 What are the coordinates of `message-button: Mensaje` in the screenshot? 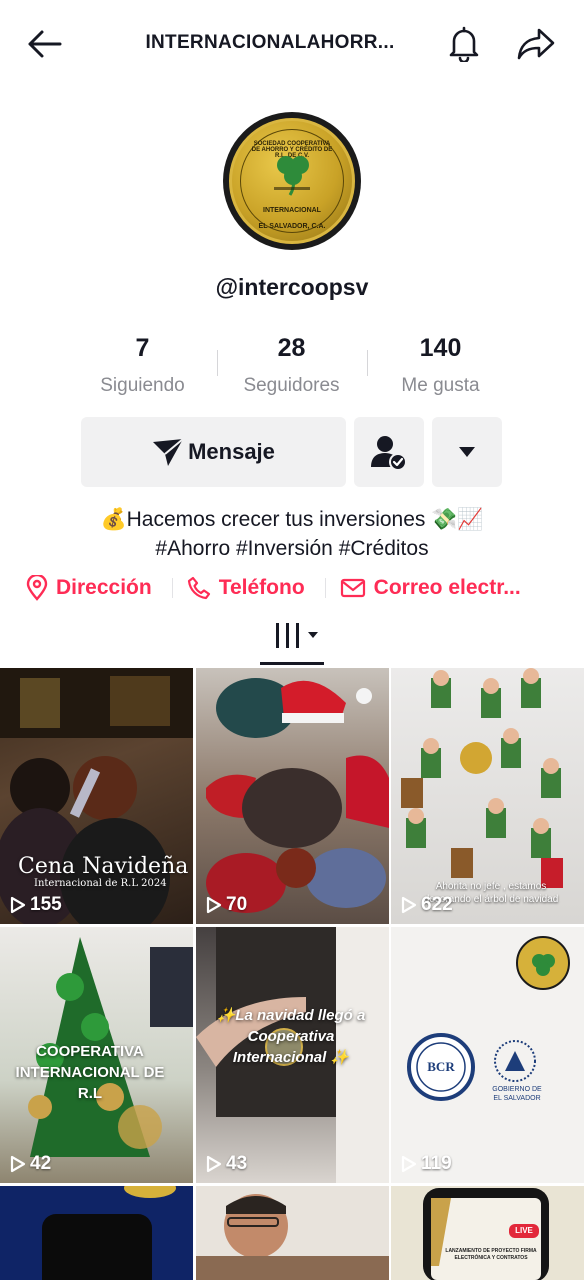 It's located at (213, 452).